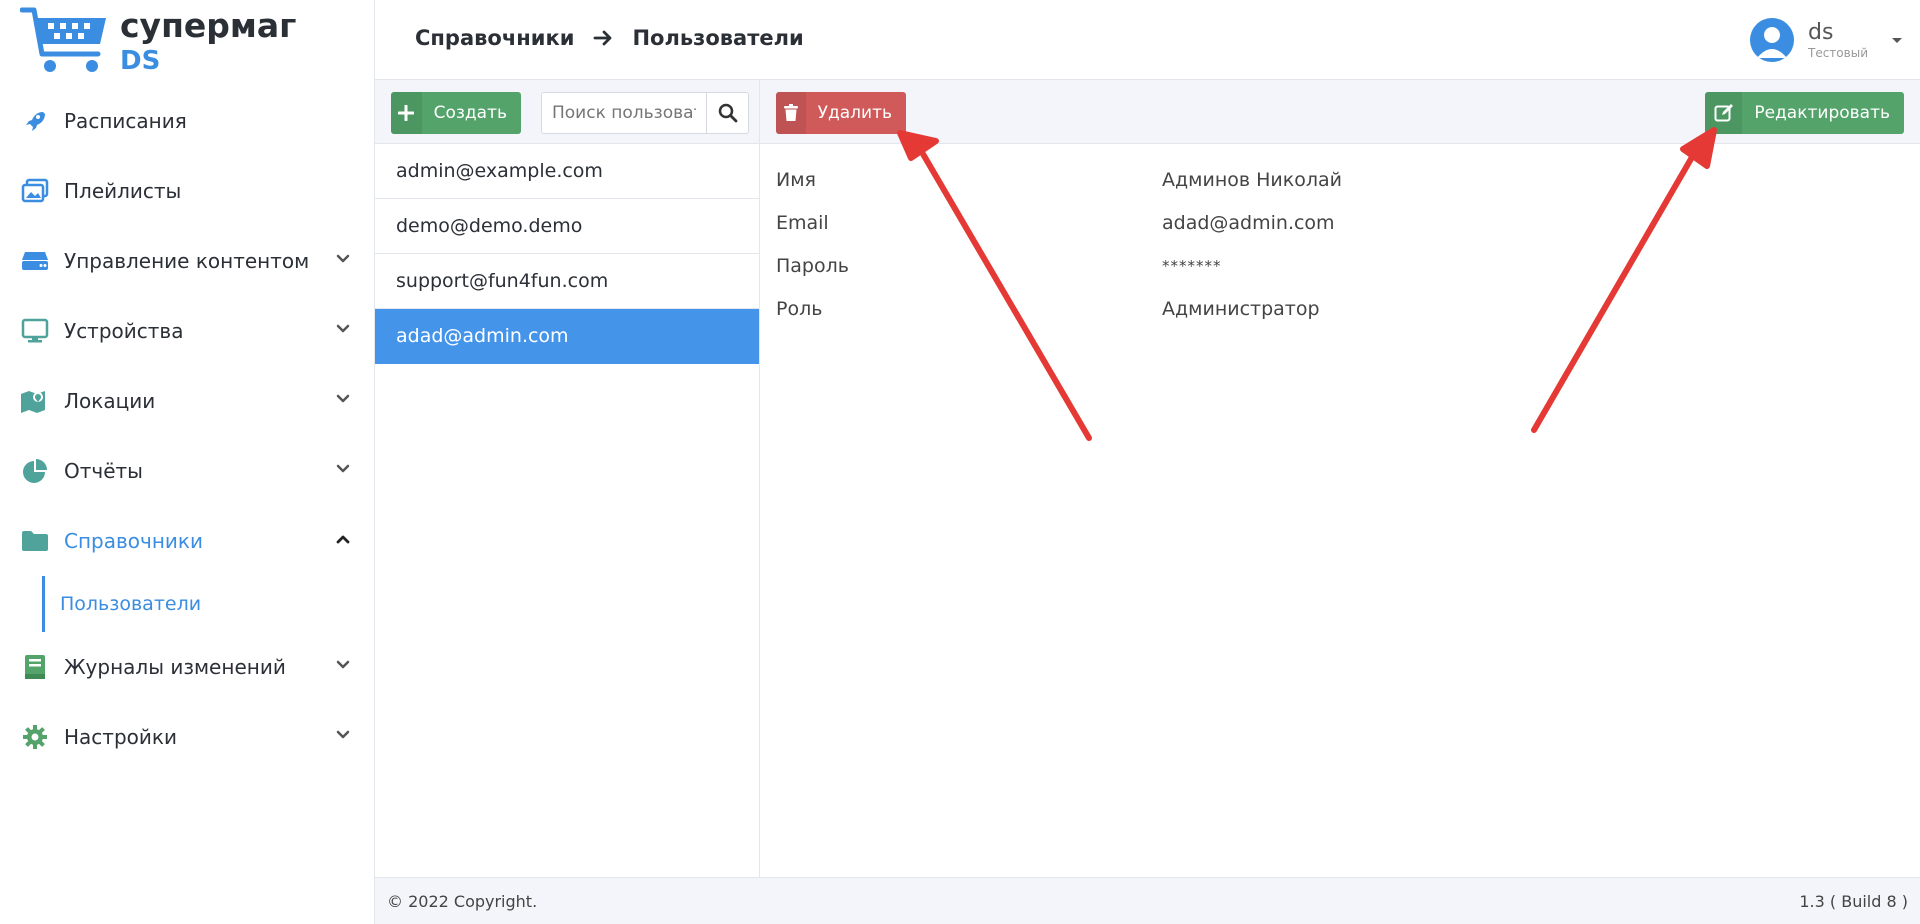 This screenshot has height=924, width=1920. What do you see at coordinates (567, 336) in the screenshot?
I see `list-item-selected: adad@admin.com` at bounding box center [567, 336].